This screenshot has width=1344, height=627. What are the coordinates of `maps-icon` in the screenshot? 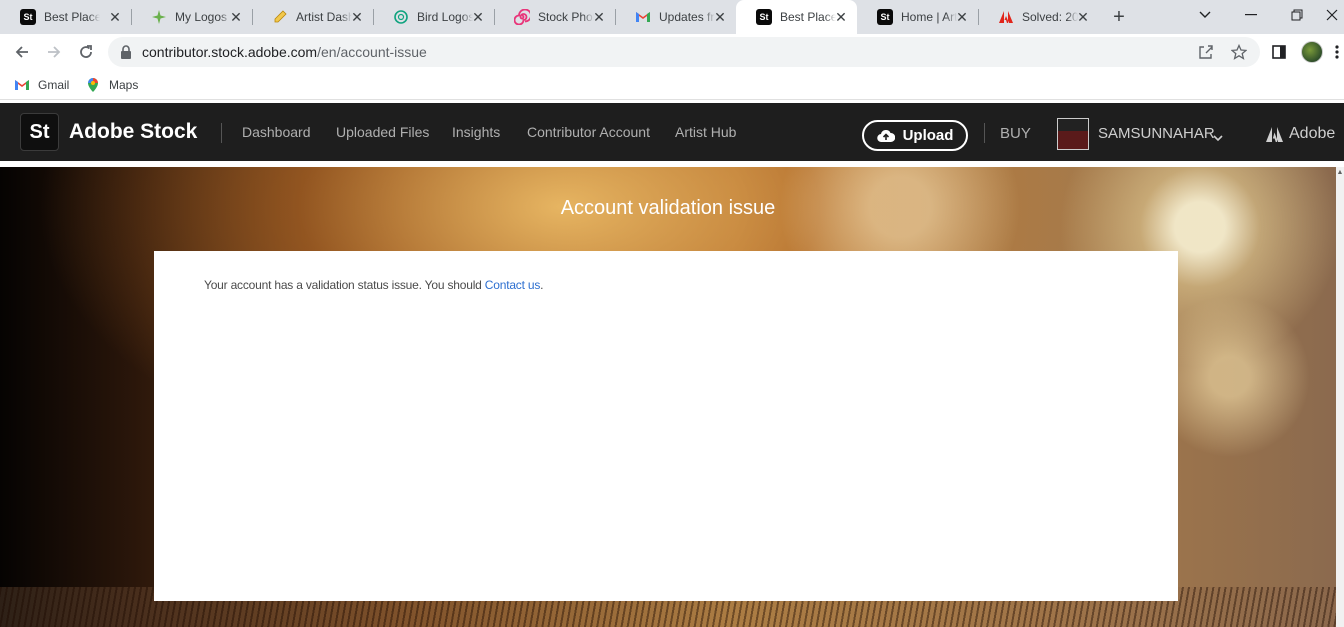 It's located at (93, 85).